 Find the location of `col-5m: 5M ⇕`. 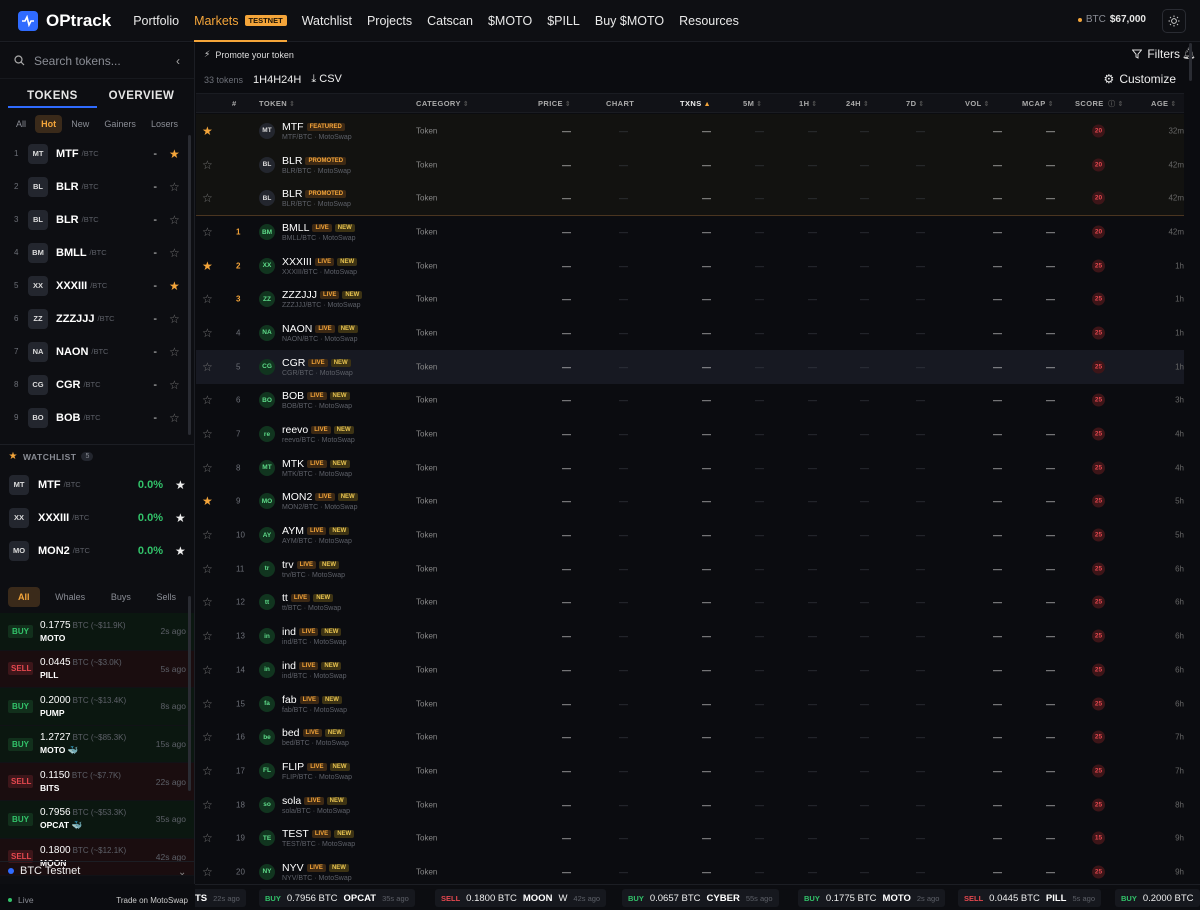

col-5m: 5M ⇕ is located at coordinates (752, 103).